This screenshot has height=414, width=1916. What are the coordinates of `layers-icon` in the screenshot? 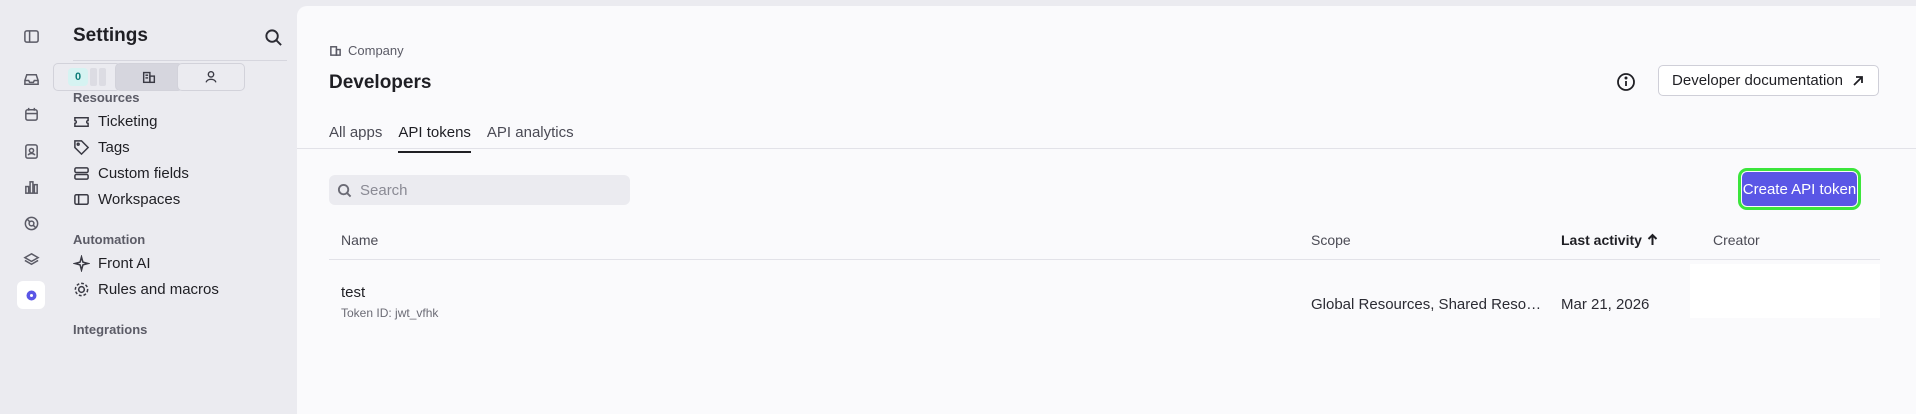 It's located at (31, 259).